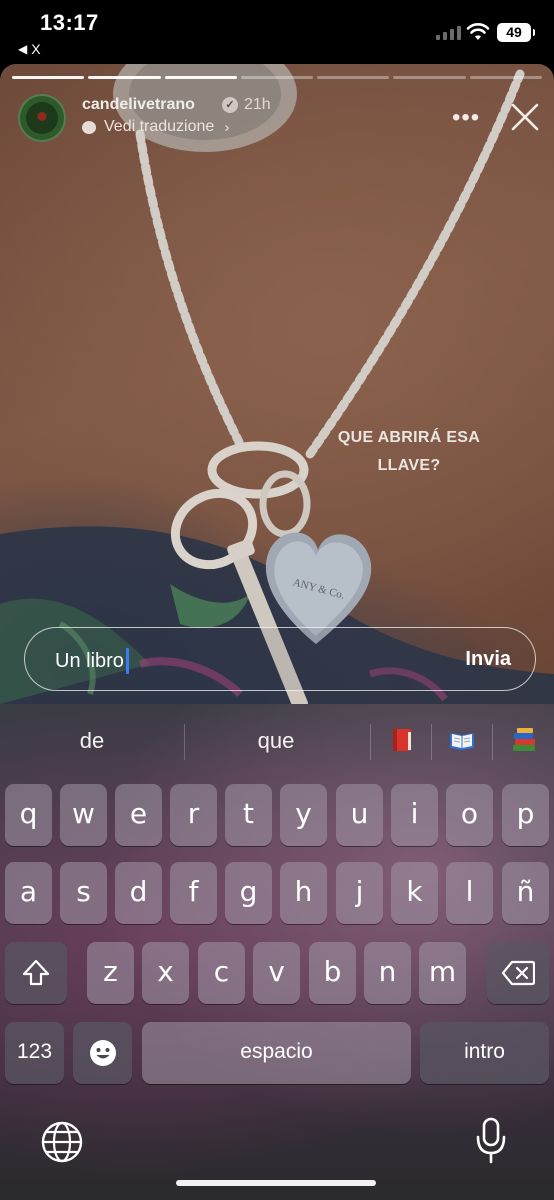 The height and width of the screenshot is (1200, 554). I want to click on back-app-label: X, so click(36, 49).